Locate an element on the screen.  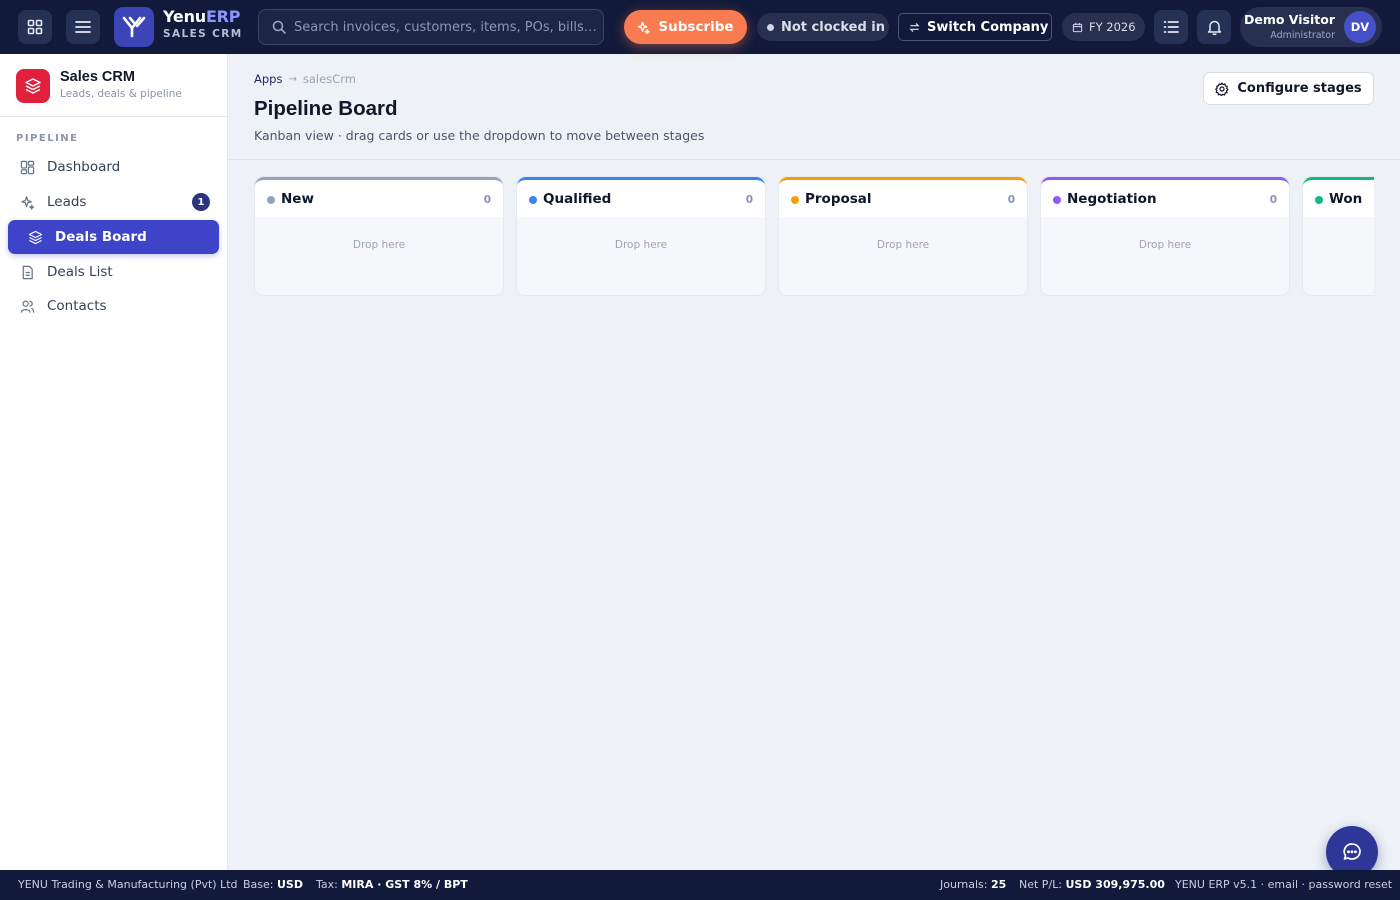
sidebar-item-leads: Leads 1 is located at coordinates (113, 202).